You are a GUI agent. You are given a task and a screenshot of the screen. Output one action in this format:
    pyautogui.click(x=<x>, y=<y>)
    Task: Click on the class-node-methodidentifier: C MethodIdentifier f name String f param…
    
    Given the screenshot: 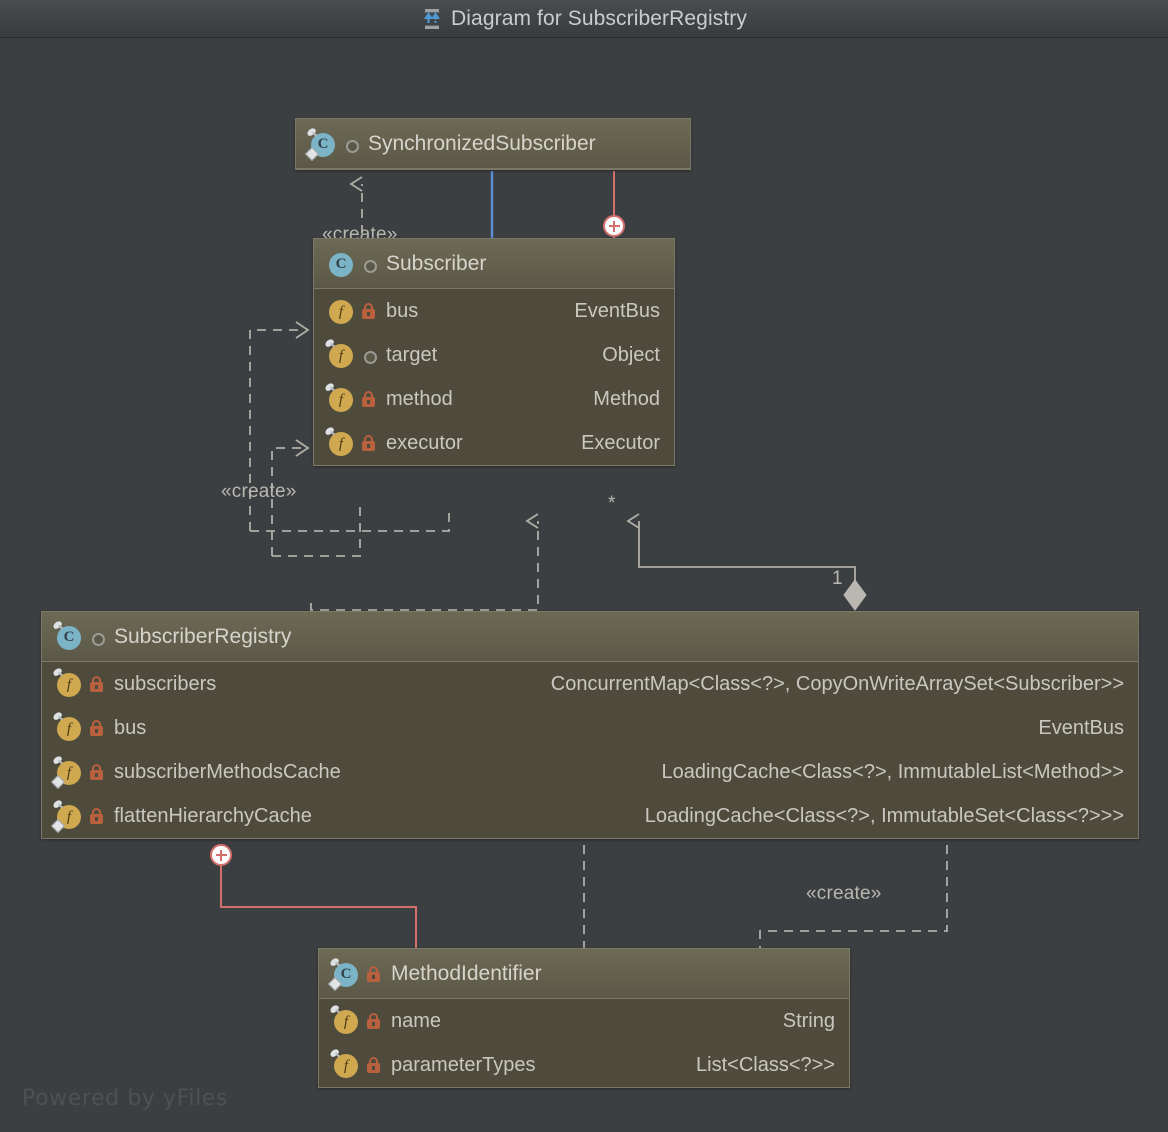 What is the action you would take?
    pyautogui.click(x=584, y=1018)
    